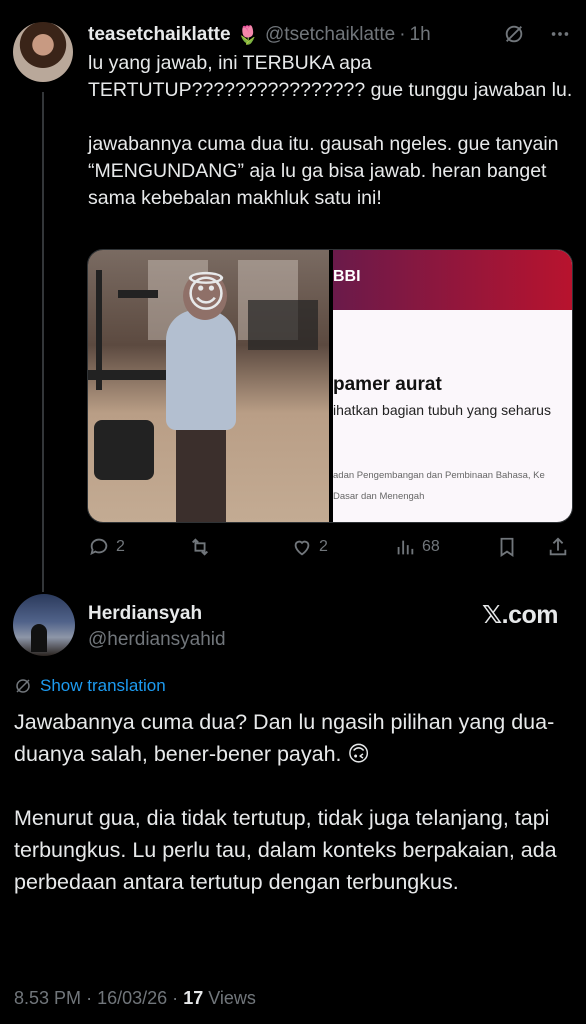 Image resolution: width=586 pixels, height=1024 pixels. I want to click on show-translation-link: Show translation, so click(90, 686).